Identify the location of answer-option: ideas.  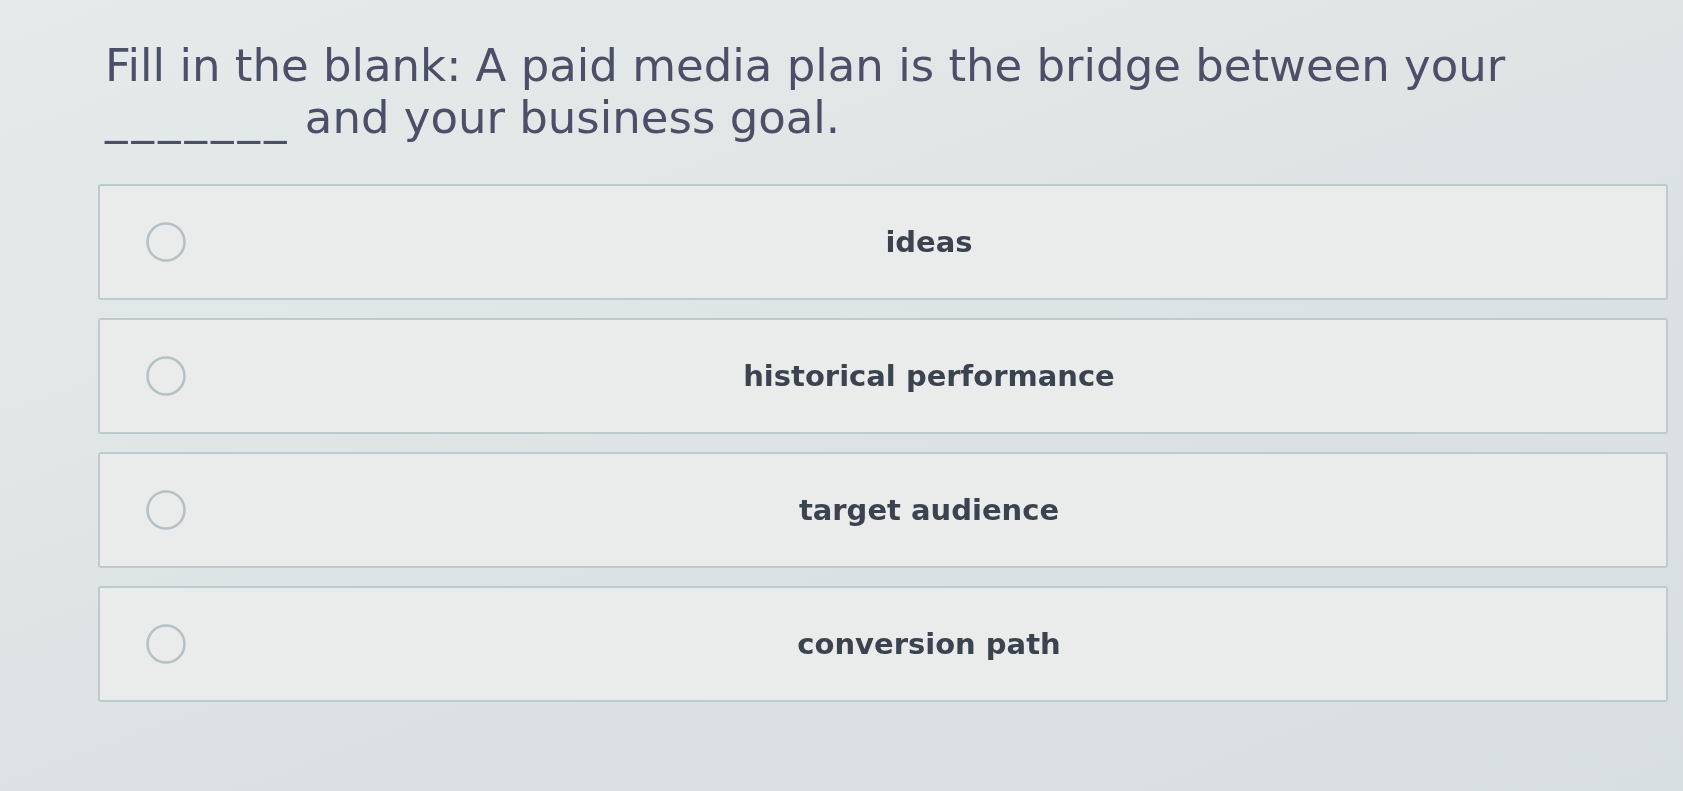
(883, 242).